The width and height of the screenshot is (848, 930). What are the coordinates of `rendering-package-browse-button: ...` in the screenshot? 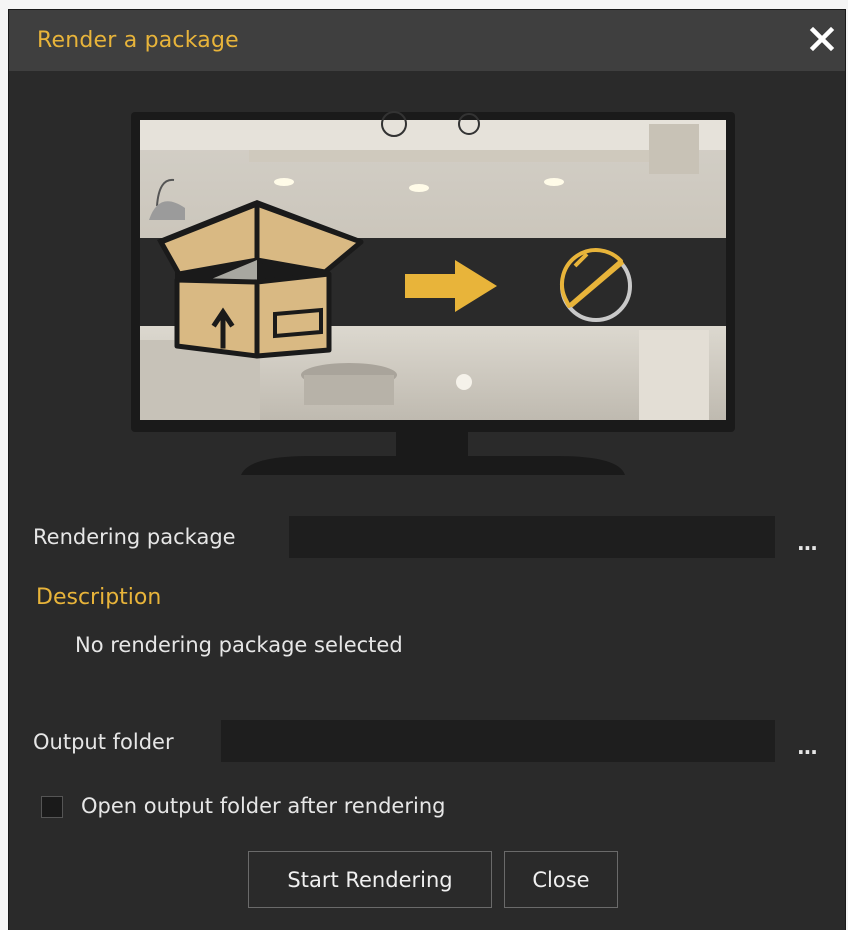 It's located at (807, 543).